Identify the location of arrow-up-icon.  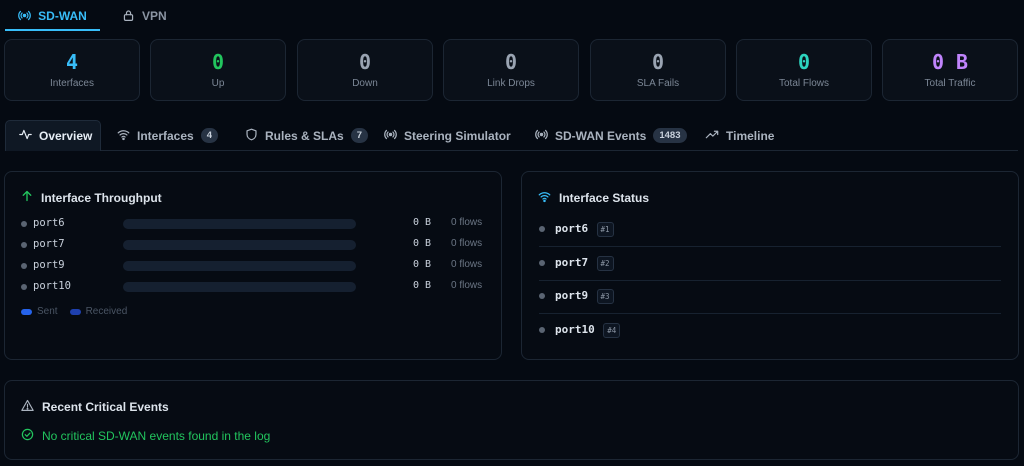
(27, 197).